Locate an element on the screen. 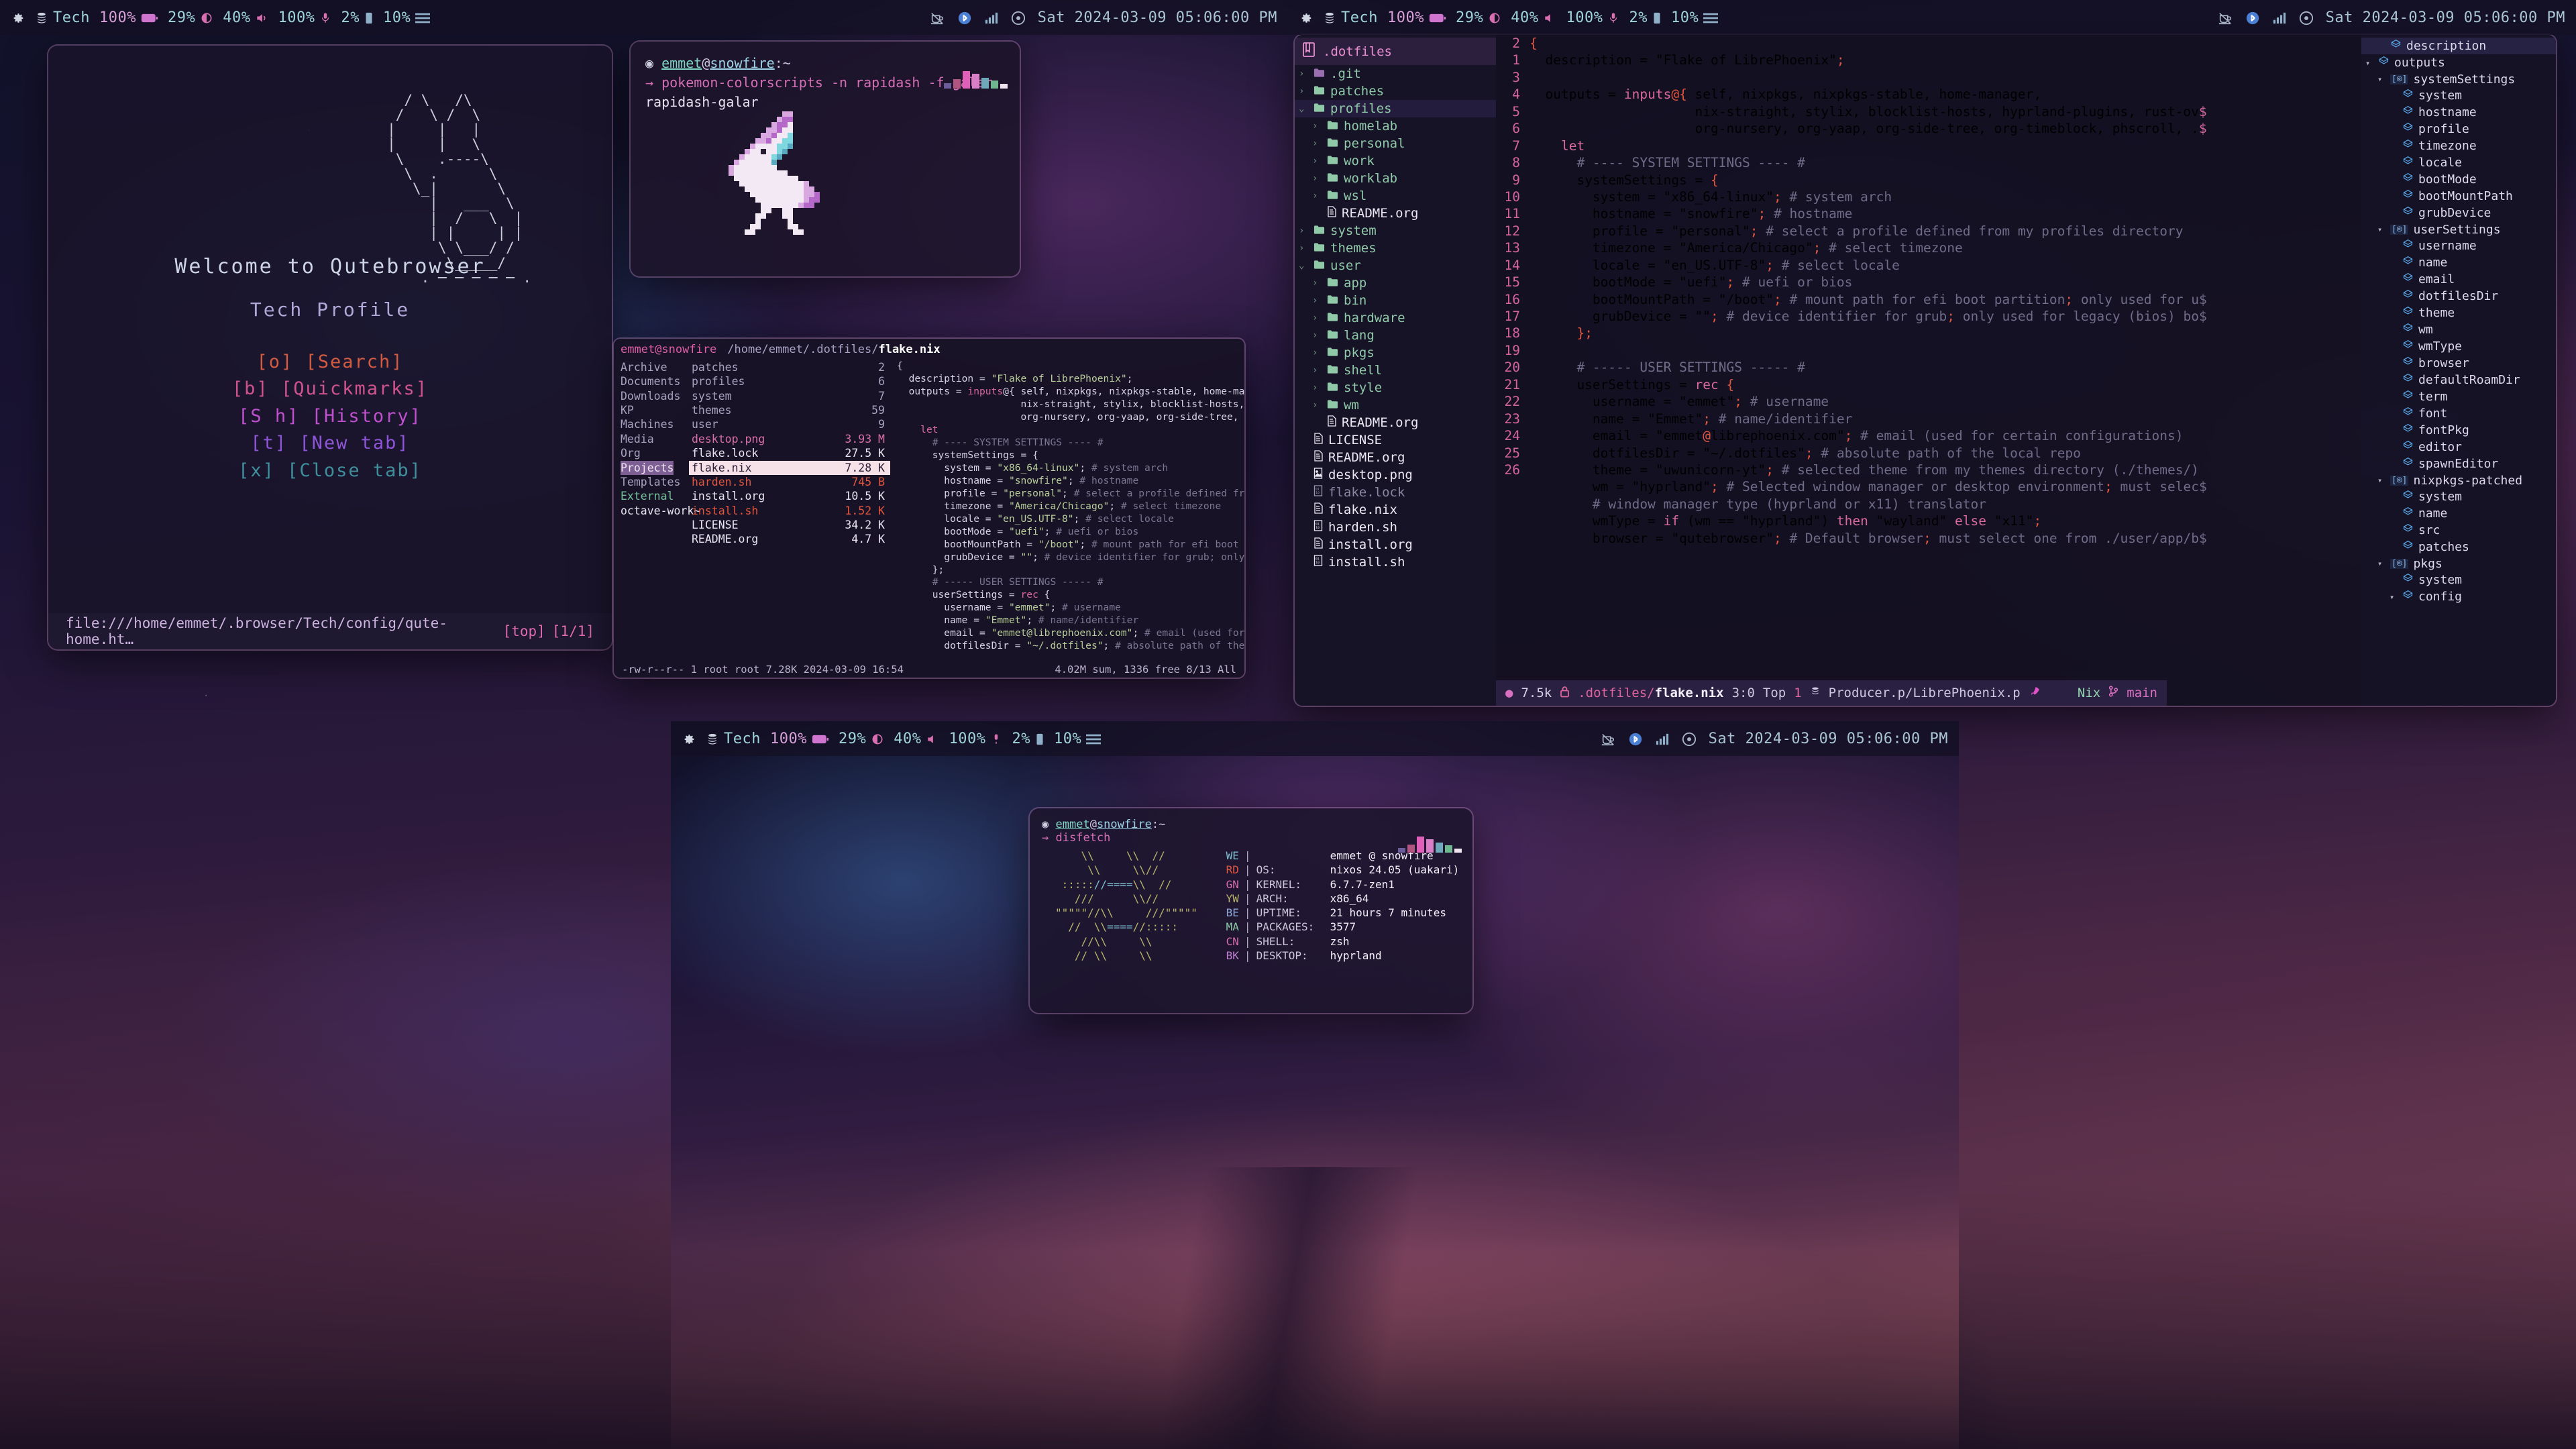 The height and width of the screenshot is (1449, 2576). outline-item-defaultRoamDir: defaultRoamDir is located at coordinates (2458, 380).